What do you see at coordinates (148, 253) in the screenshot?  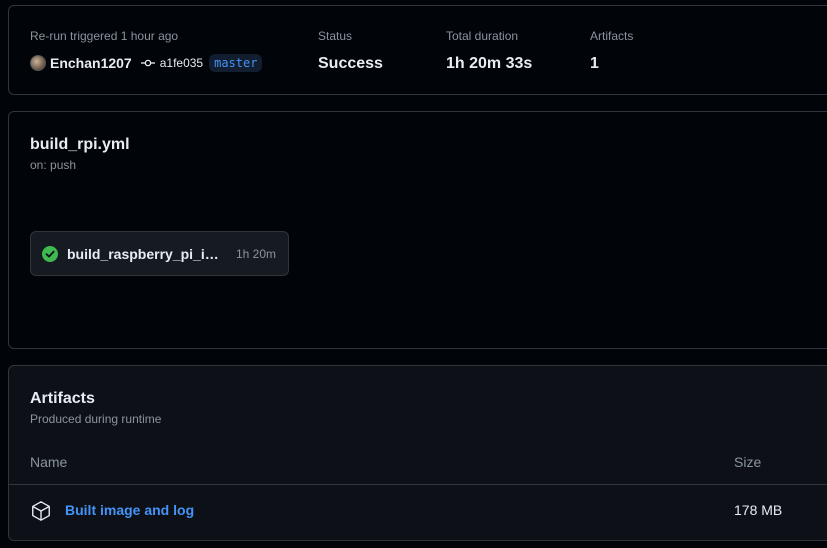 I see `job-name: build_raspberry_pi_image` at bounding box center [148, 253].